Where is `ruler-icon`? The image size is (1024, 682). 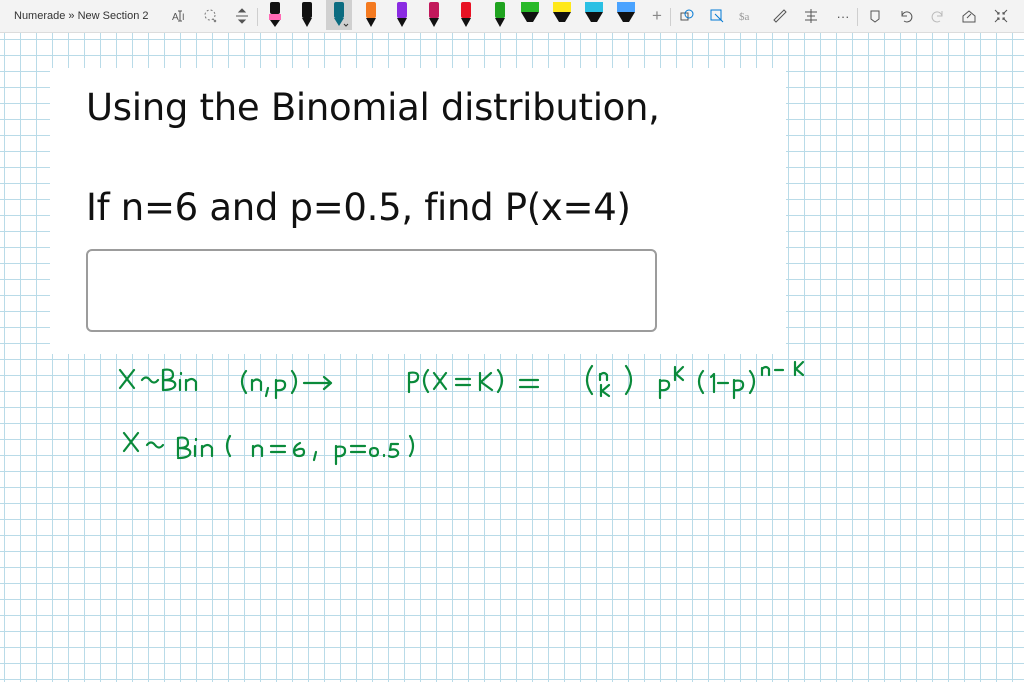 ruler-icon is located at coordinates (780, 16).